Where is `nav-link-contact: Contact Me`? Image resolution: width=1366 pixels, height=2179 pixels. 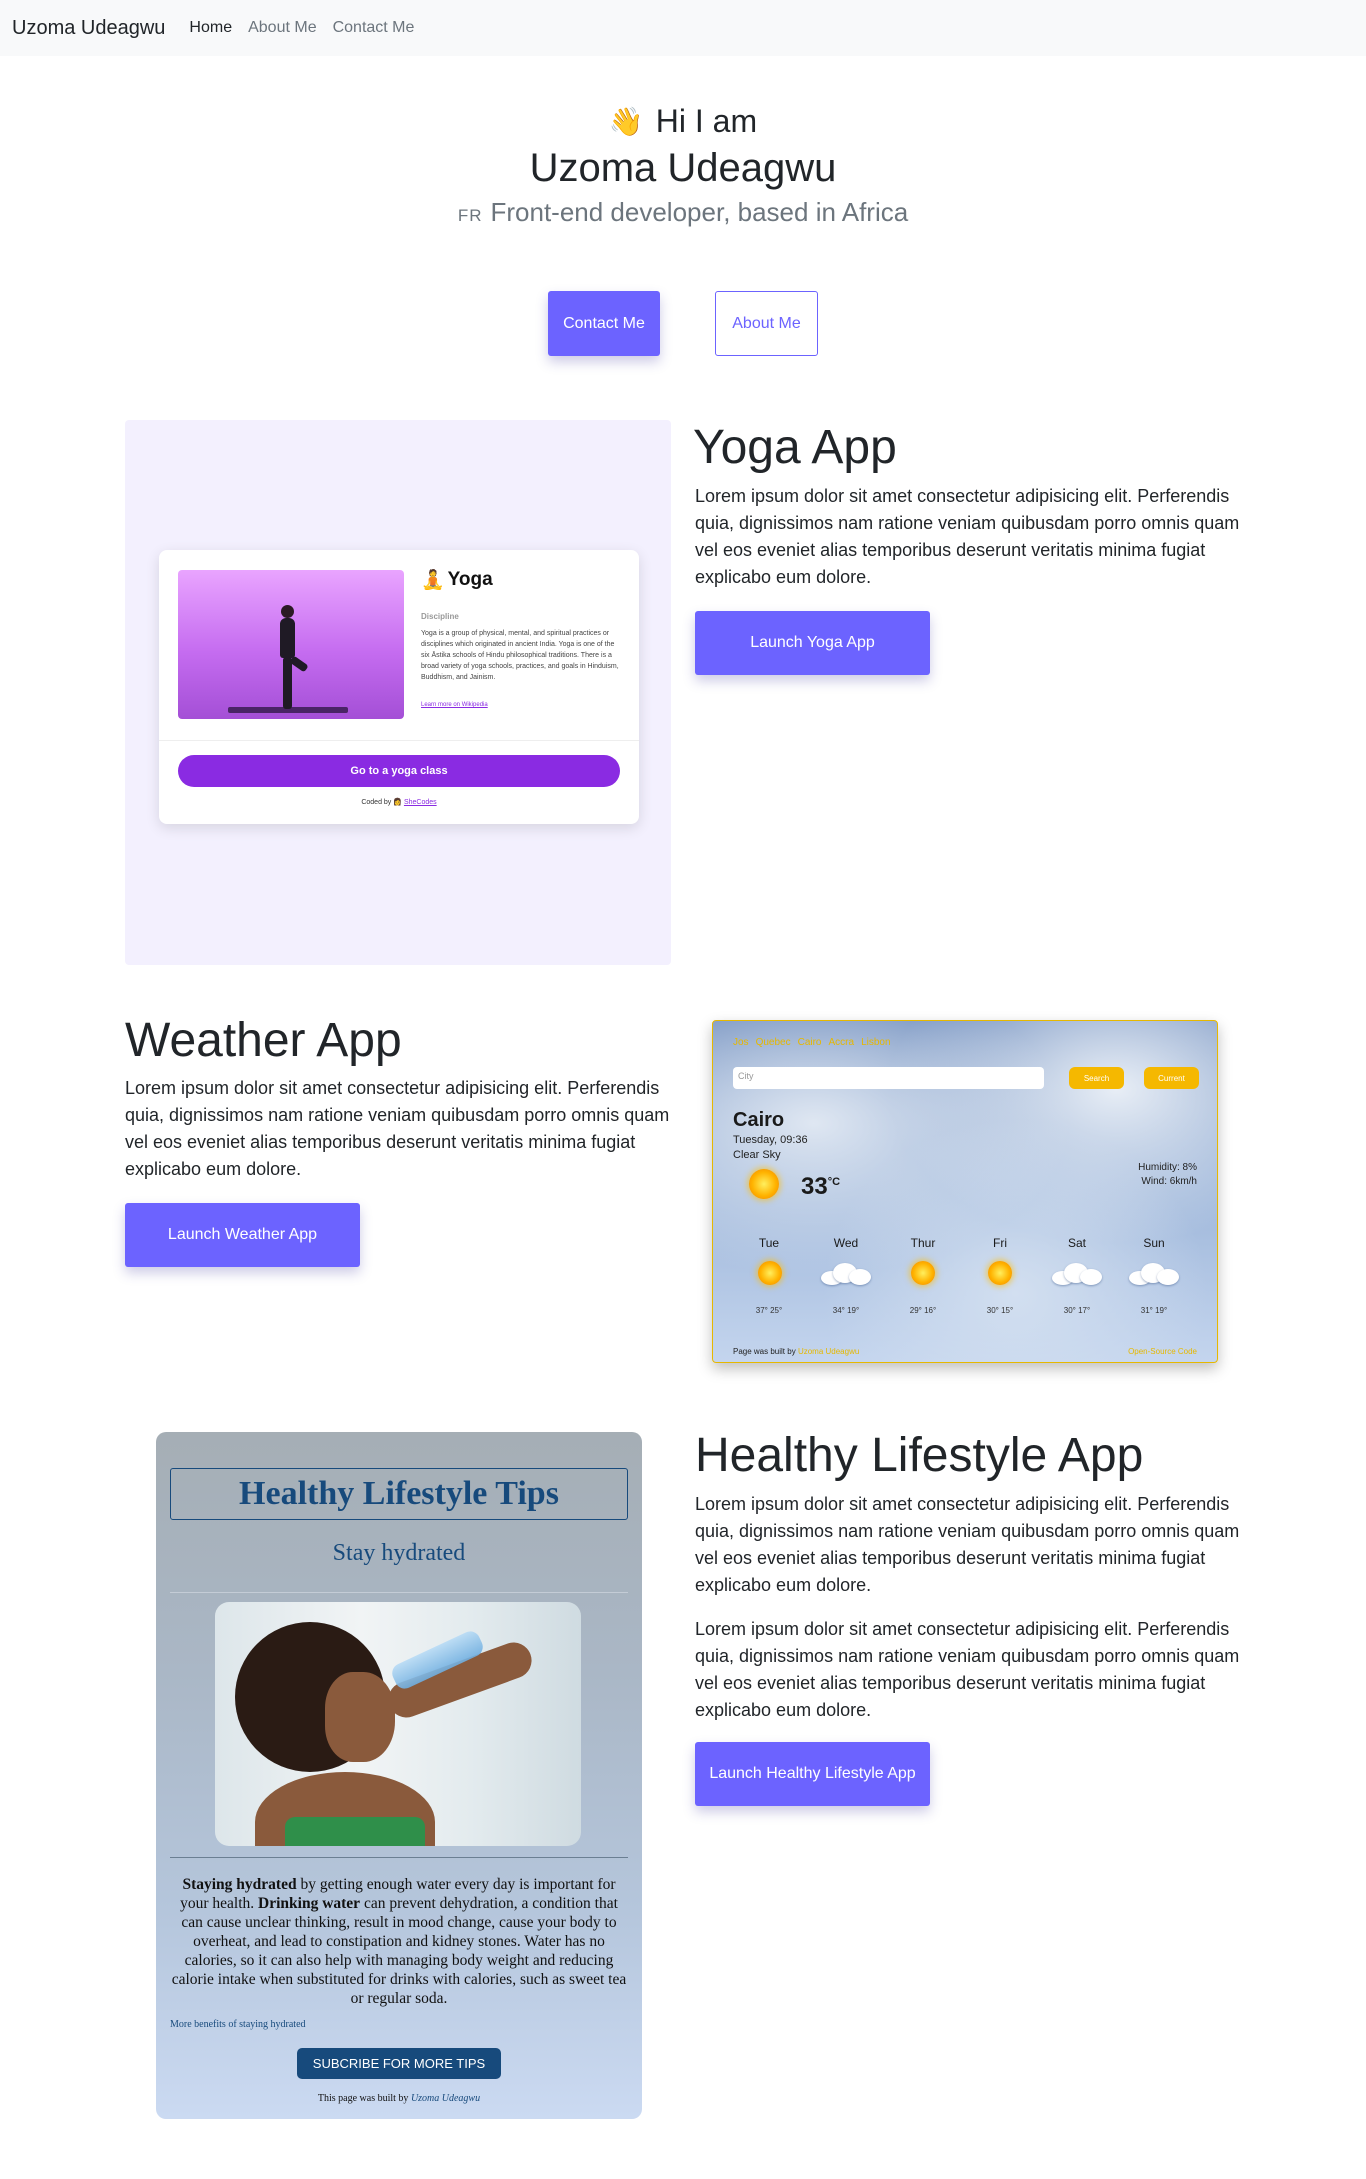
nav-link-contact: Contact Me is located at coordinates (374, 28).